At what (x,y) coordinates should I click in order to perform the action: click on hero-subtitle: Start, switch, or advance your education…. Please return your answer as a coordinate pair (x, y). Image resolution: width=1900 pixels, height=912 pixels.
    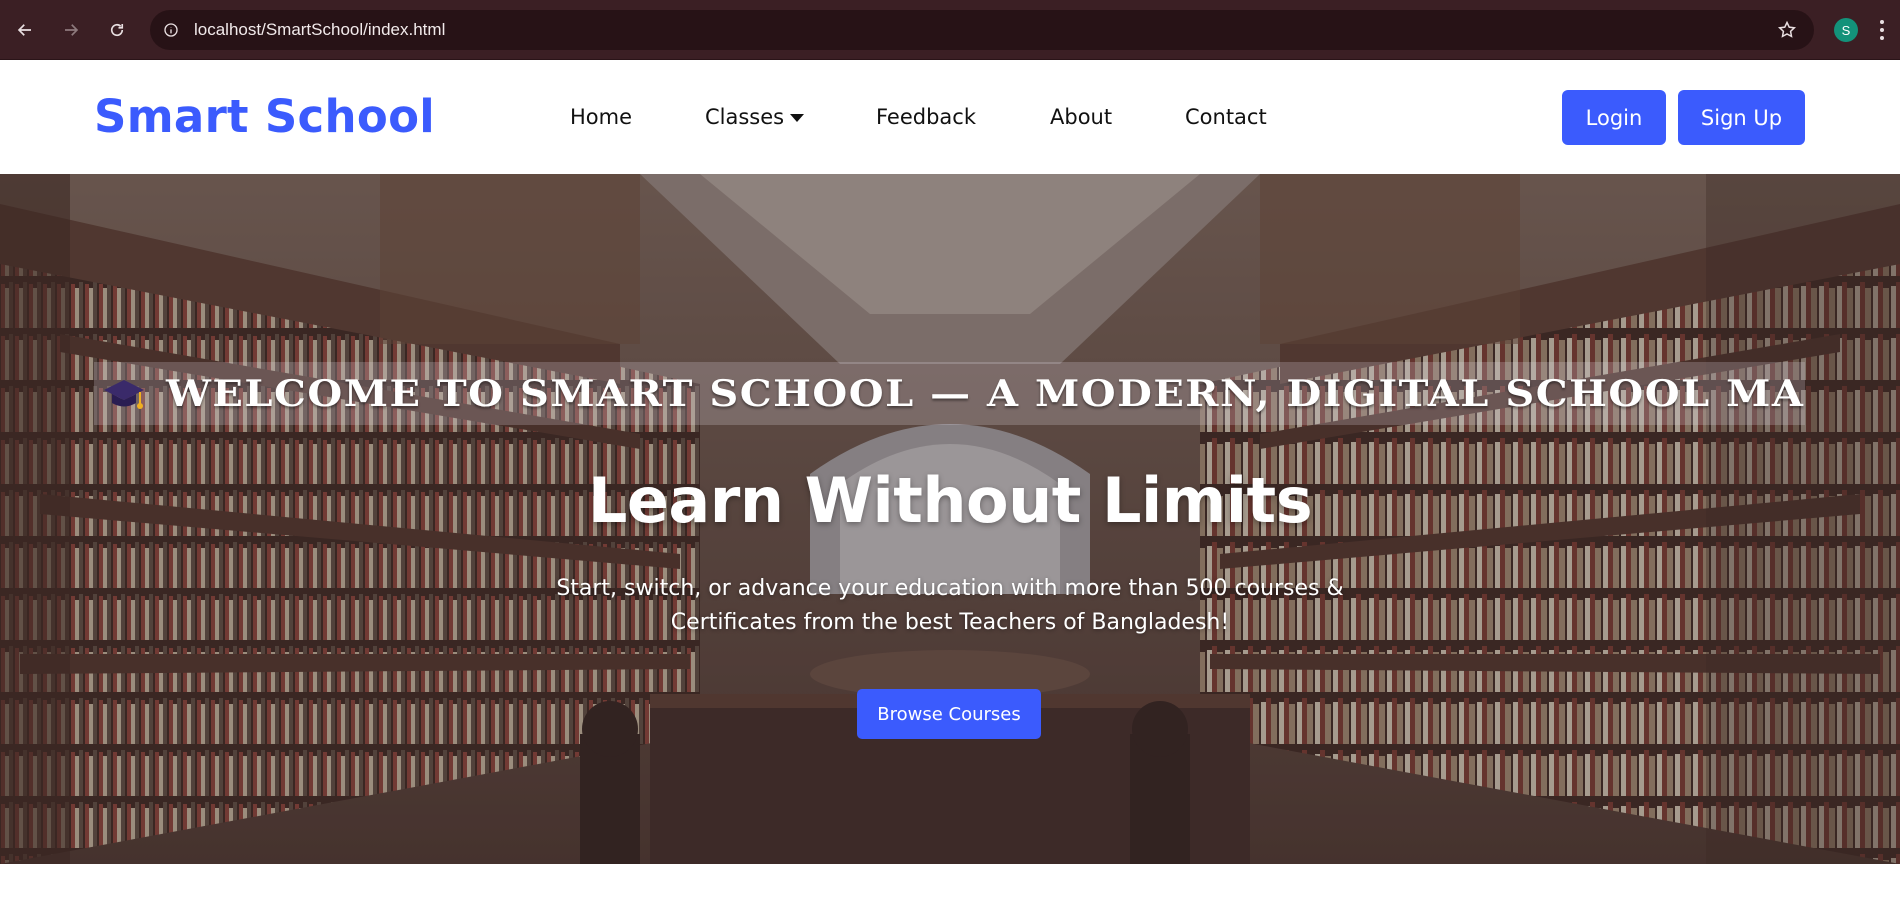
    Looking at the image, I should click on (950, 606).